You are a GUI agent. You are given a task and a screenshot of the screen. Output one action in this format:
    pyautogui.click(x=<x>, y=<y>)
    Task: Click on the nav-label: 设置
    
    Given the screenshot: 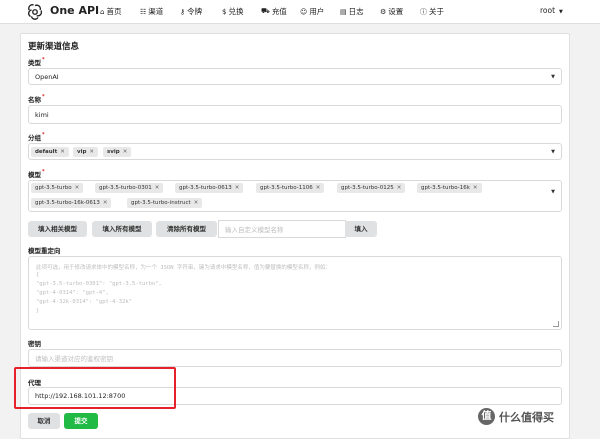 What is the action you would take?
    pyautogui.click(x=396, y=11)
    